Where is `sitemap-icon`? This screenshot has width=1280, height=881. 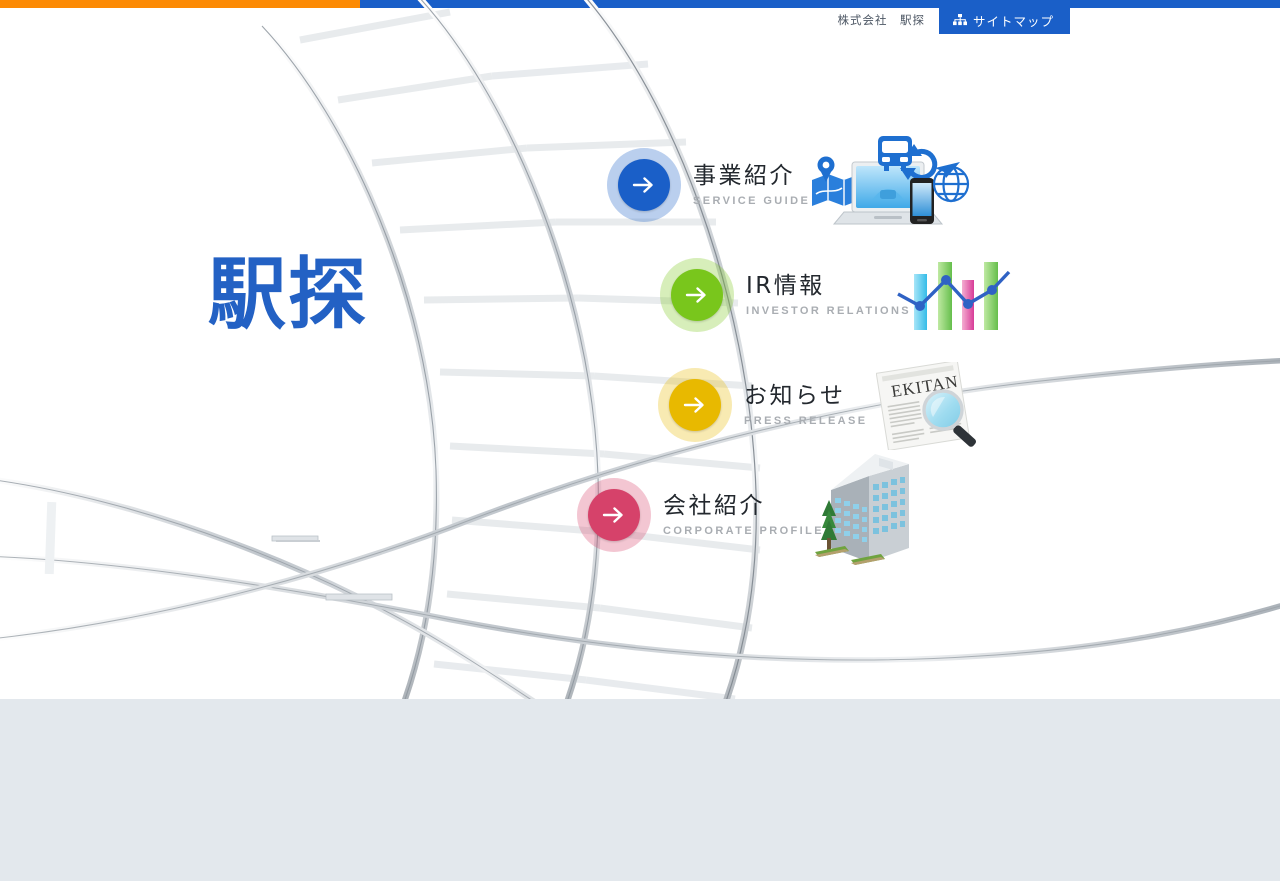 sitemap-icon is located at coordinates (959, 20).